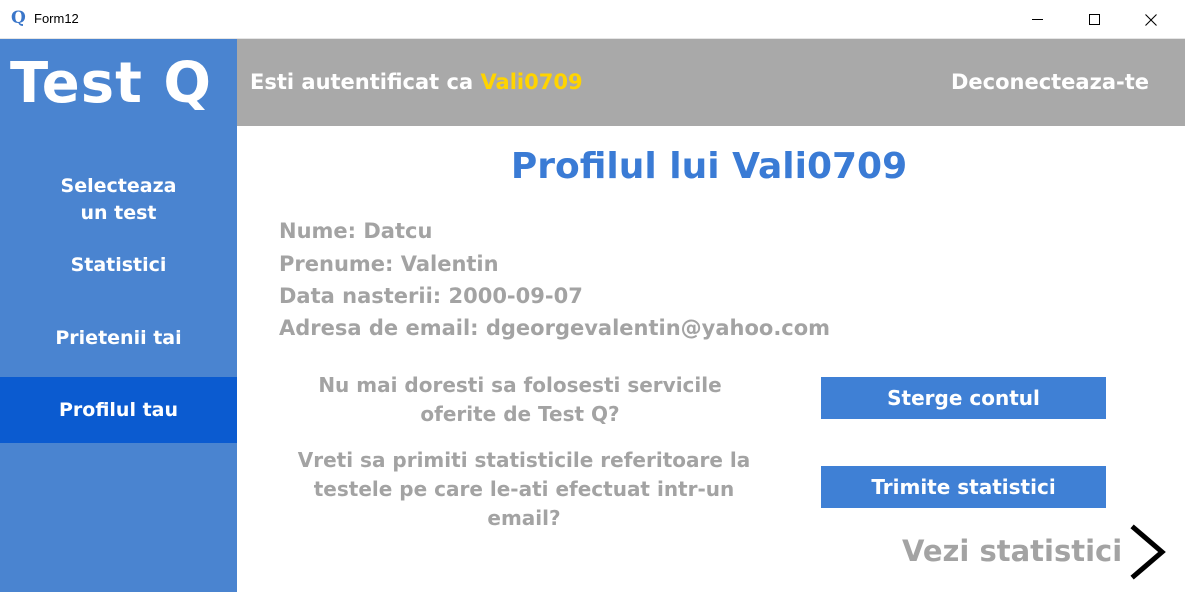 The width and height of the screenshot is (1185, 592). I want to click on sidebar-item-profile: Profilul tau, so click(118, 410).